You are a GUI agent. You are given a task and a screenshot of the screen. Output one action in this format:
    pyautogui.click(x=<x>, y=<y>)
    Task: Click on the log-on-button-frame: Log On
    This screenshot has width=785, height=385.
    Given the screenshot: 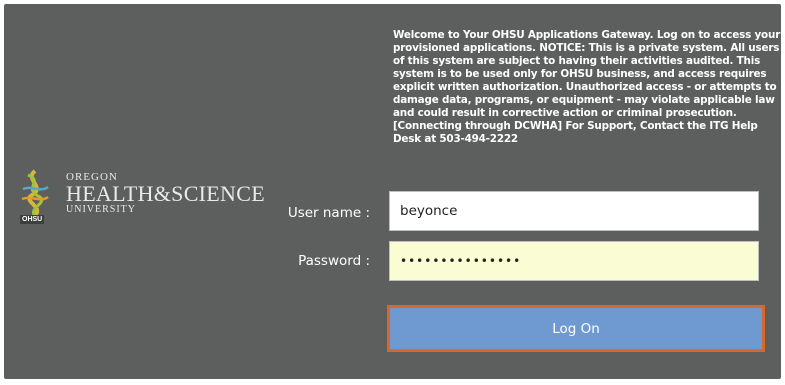 What is the action you would take?
    pyautogui.click(x=576, y=328)
    